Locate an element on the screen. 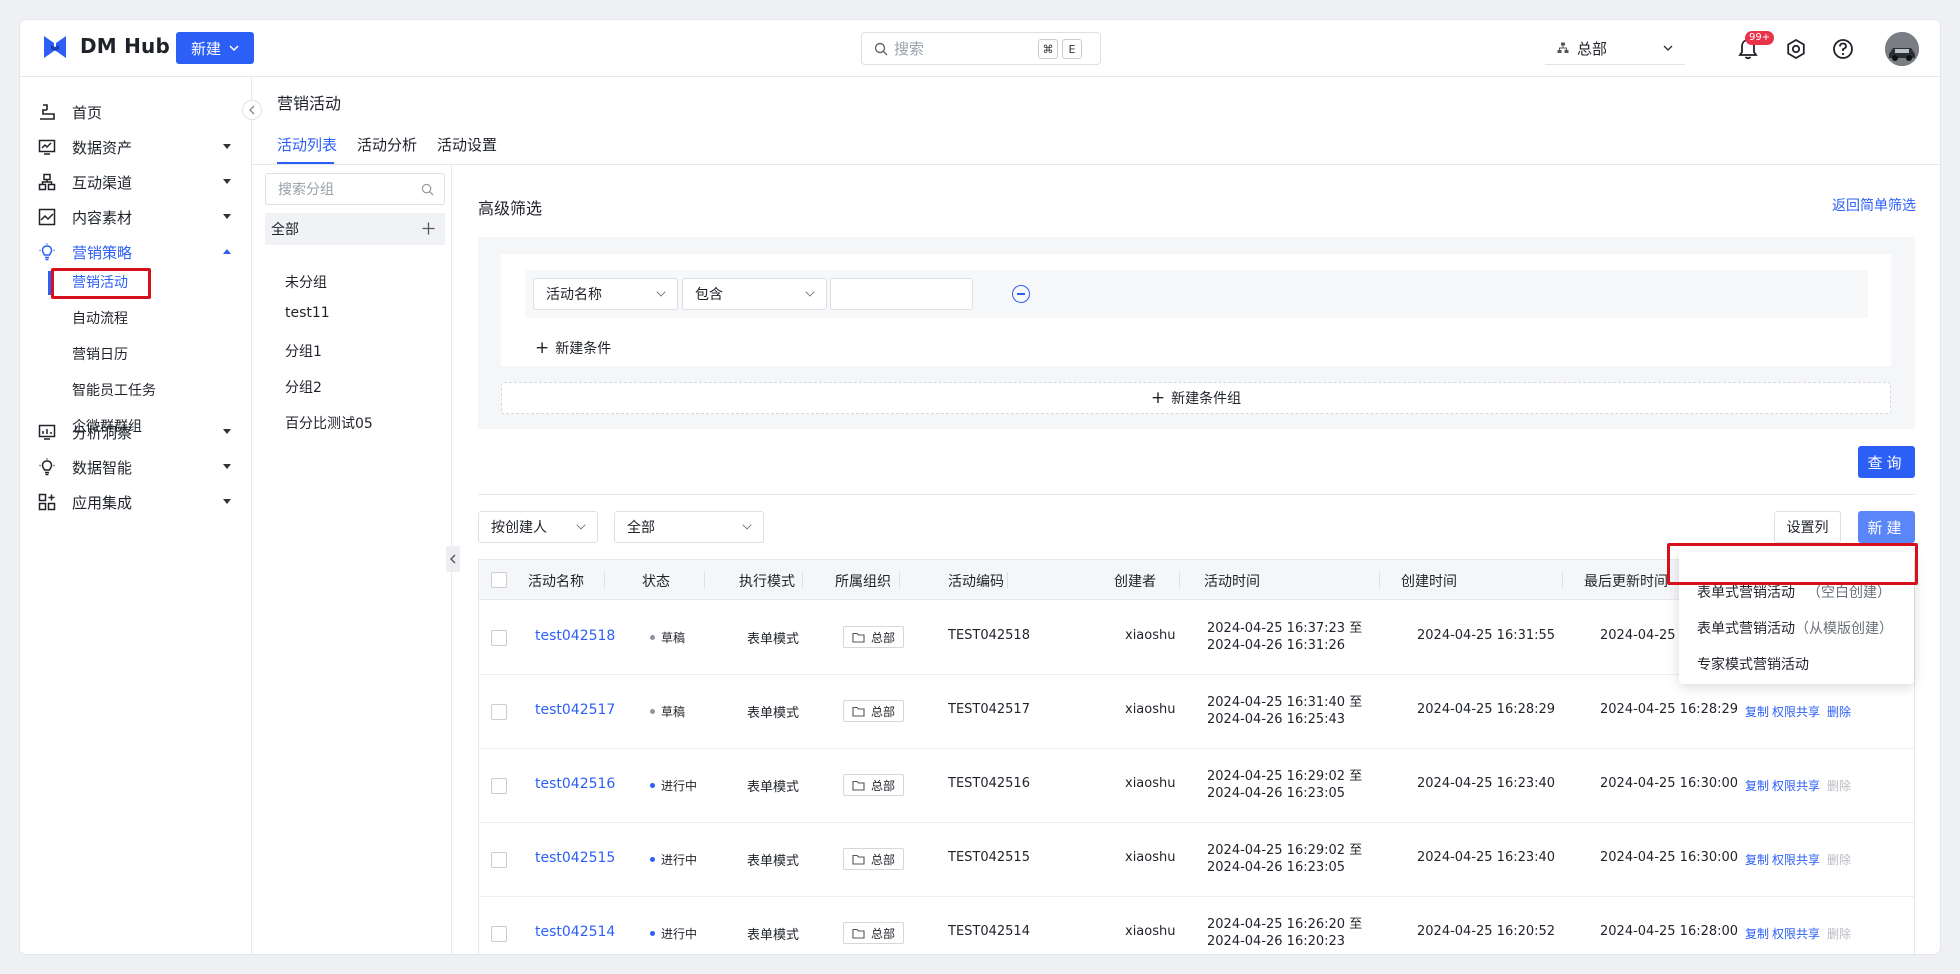 The image size is (1960, 974). condition-field-select: 活动名称 is located at coordinates (605, 294).